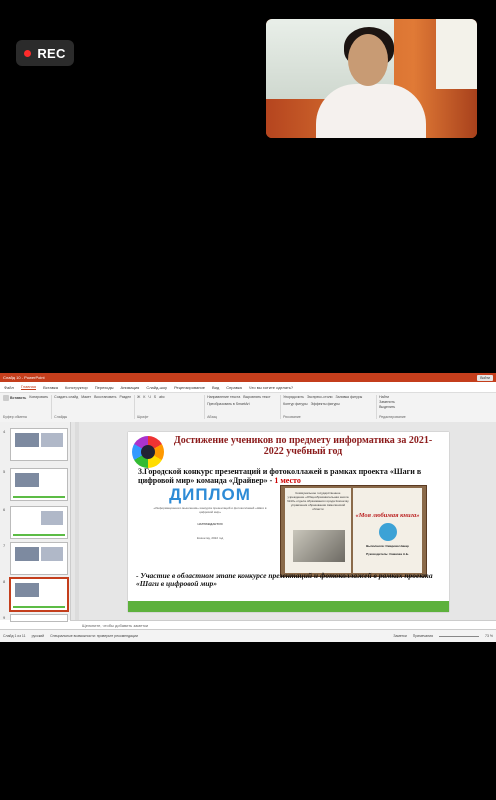 The image size is (496, 800). I want to click on slide-thumbnail: 5, so click(35, 484).